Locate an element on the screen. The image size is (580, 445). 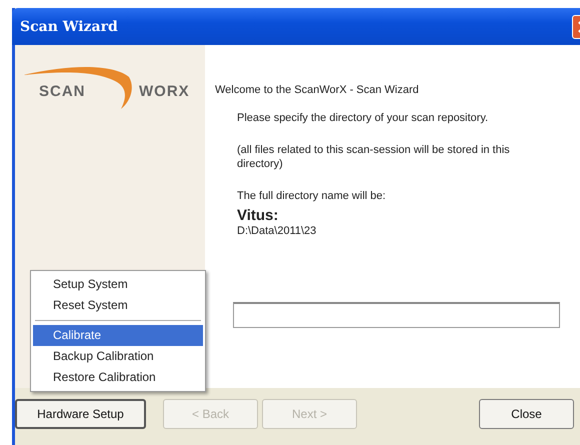
hardware-setup-button: Hardware Setup is located at coordinates (80, 413).